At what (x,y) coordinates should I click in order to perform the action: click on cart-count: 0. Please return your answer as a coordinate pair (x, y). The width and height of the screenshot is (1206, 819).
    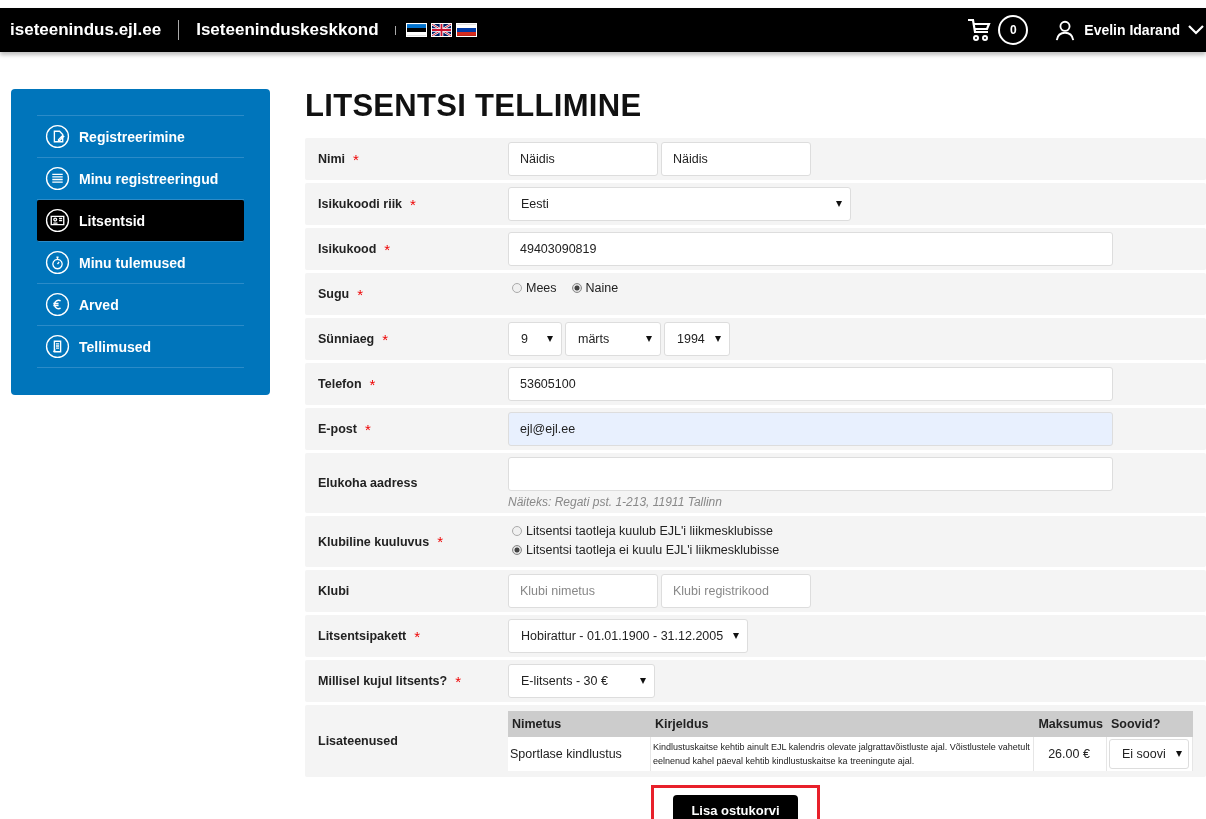
    Looking at the image, I should click on (1013, 30).